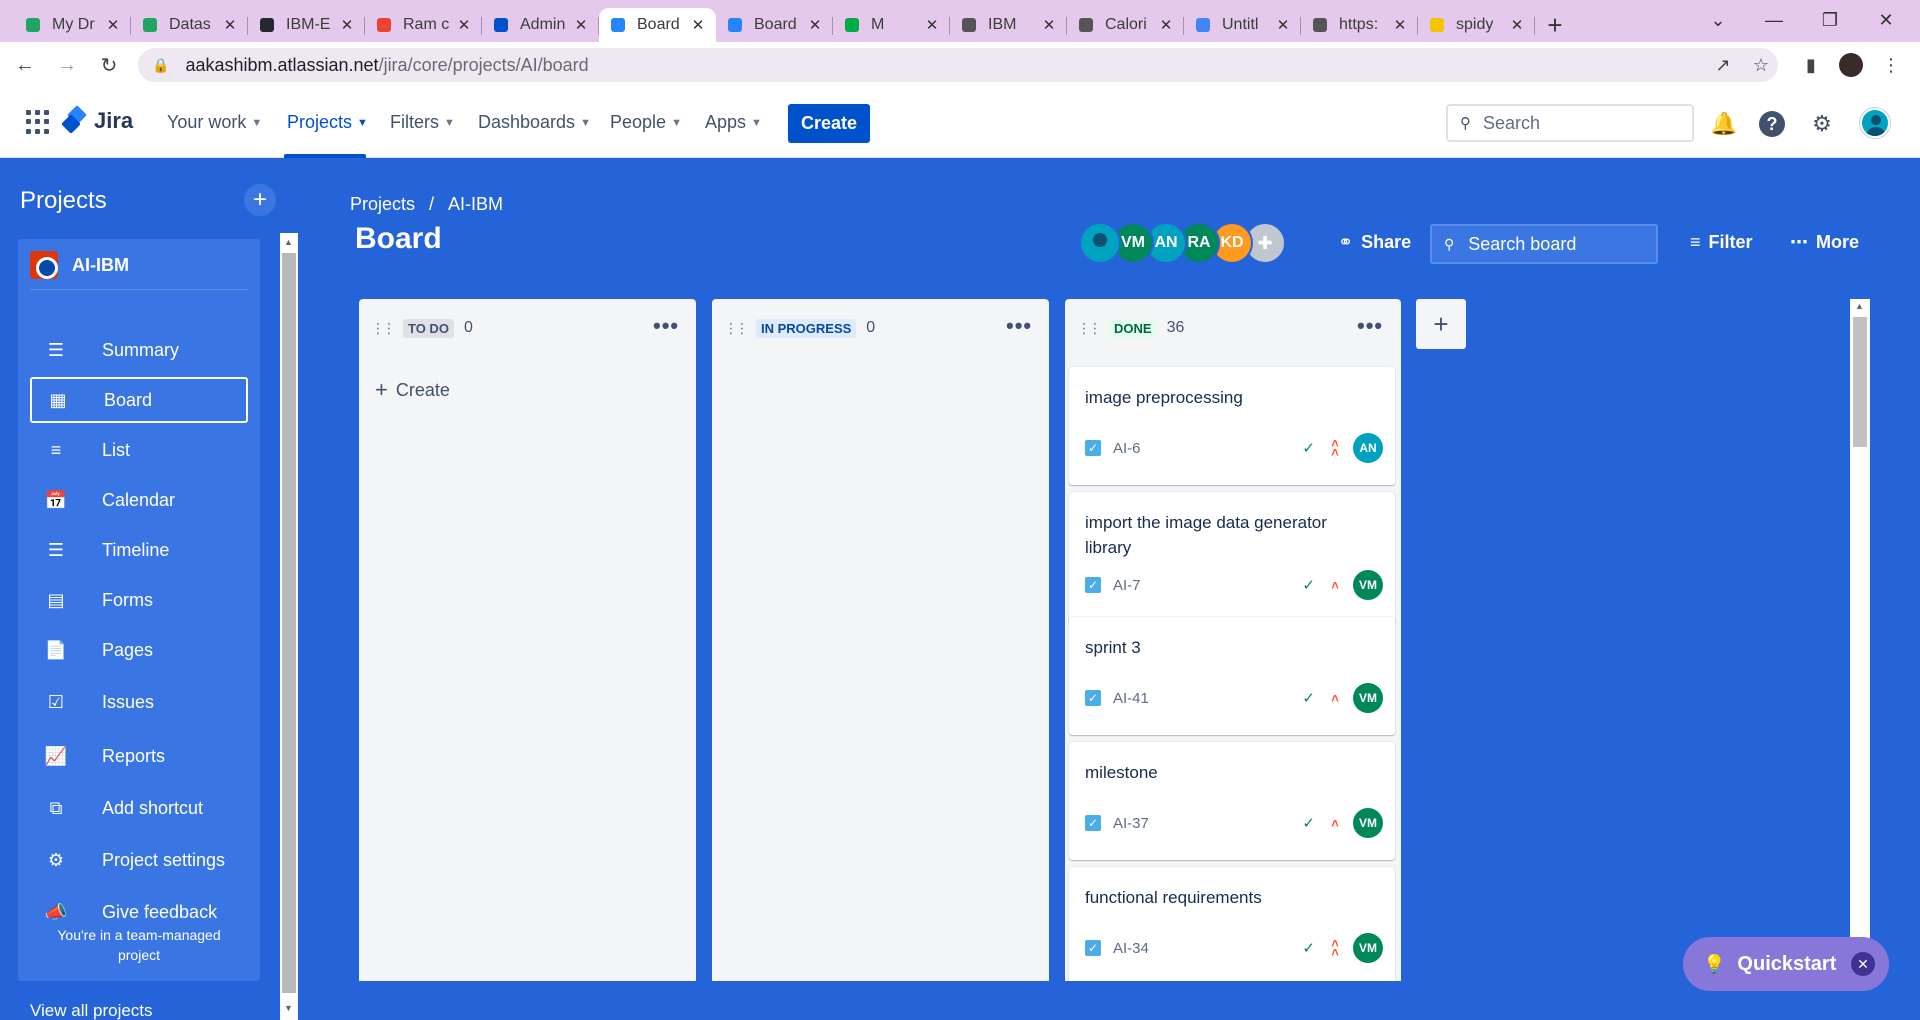  I want to click on issue-key: AI-37, so click(1207, 823).